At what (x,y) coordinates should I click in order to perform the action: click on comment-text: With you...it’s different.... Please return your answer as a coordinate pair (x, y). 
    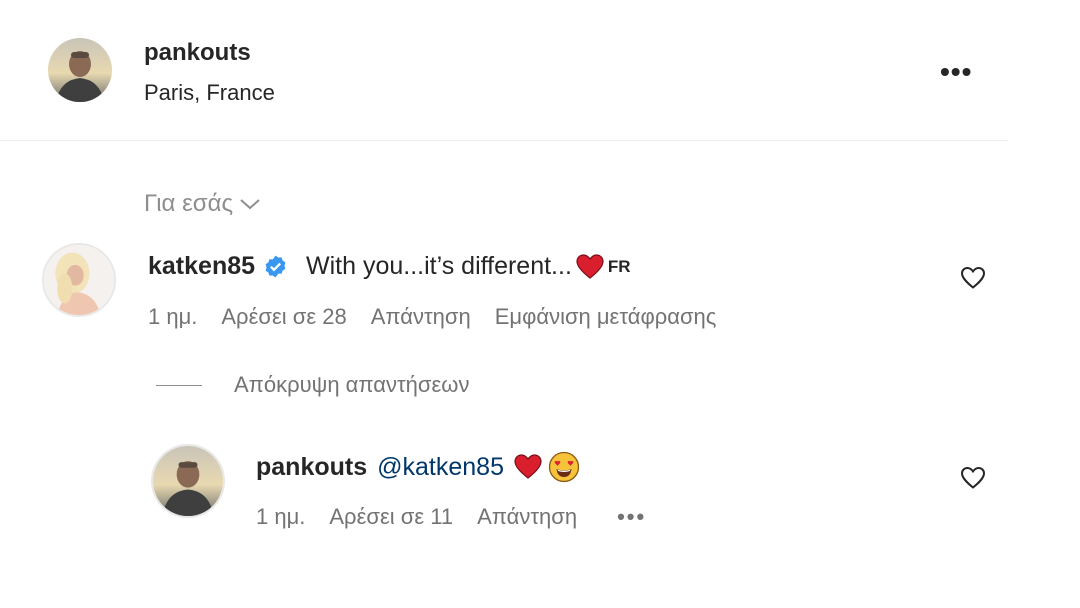
    Looking at the image, I should click on (439, 266).